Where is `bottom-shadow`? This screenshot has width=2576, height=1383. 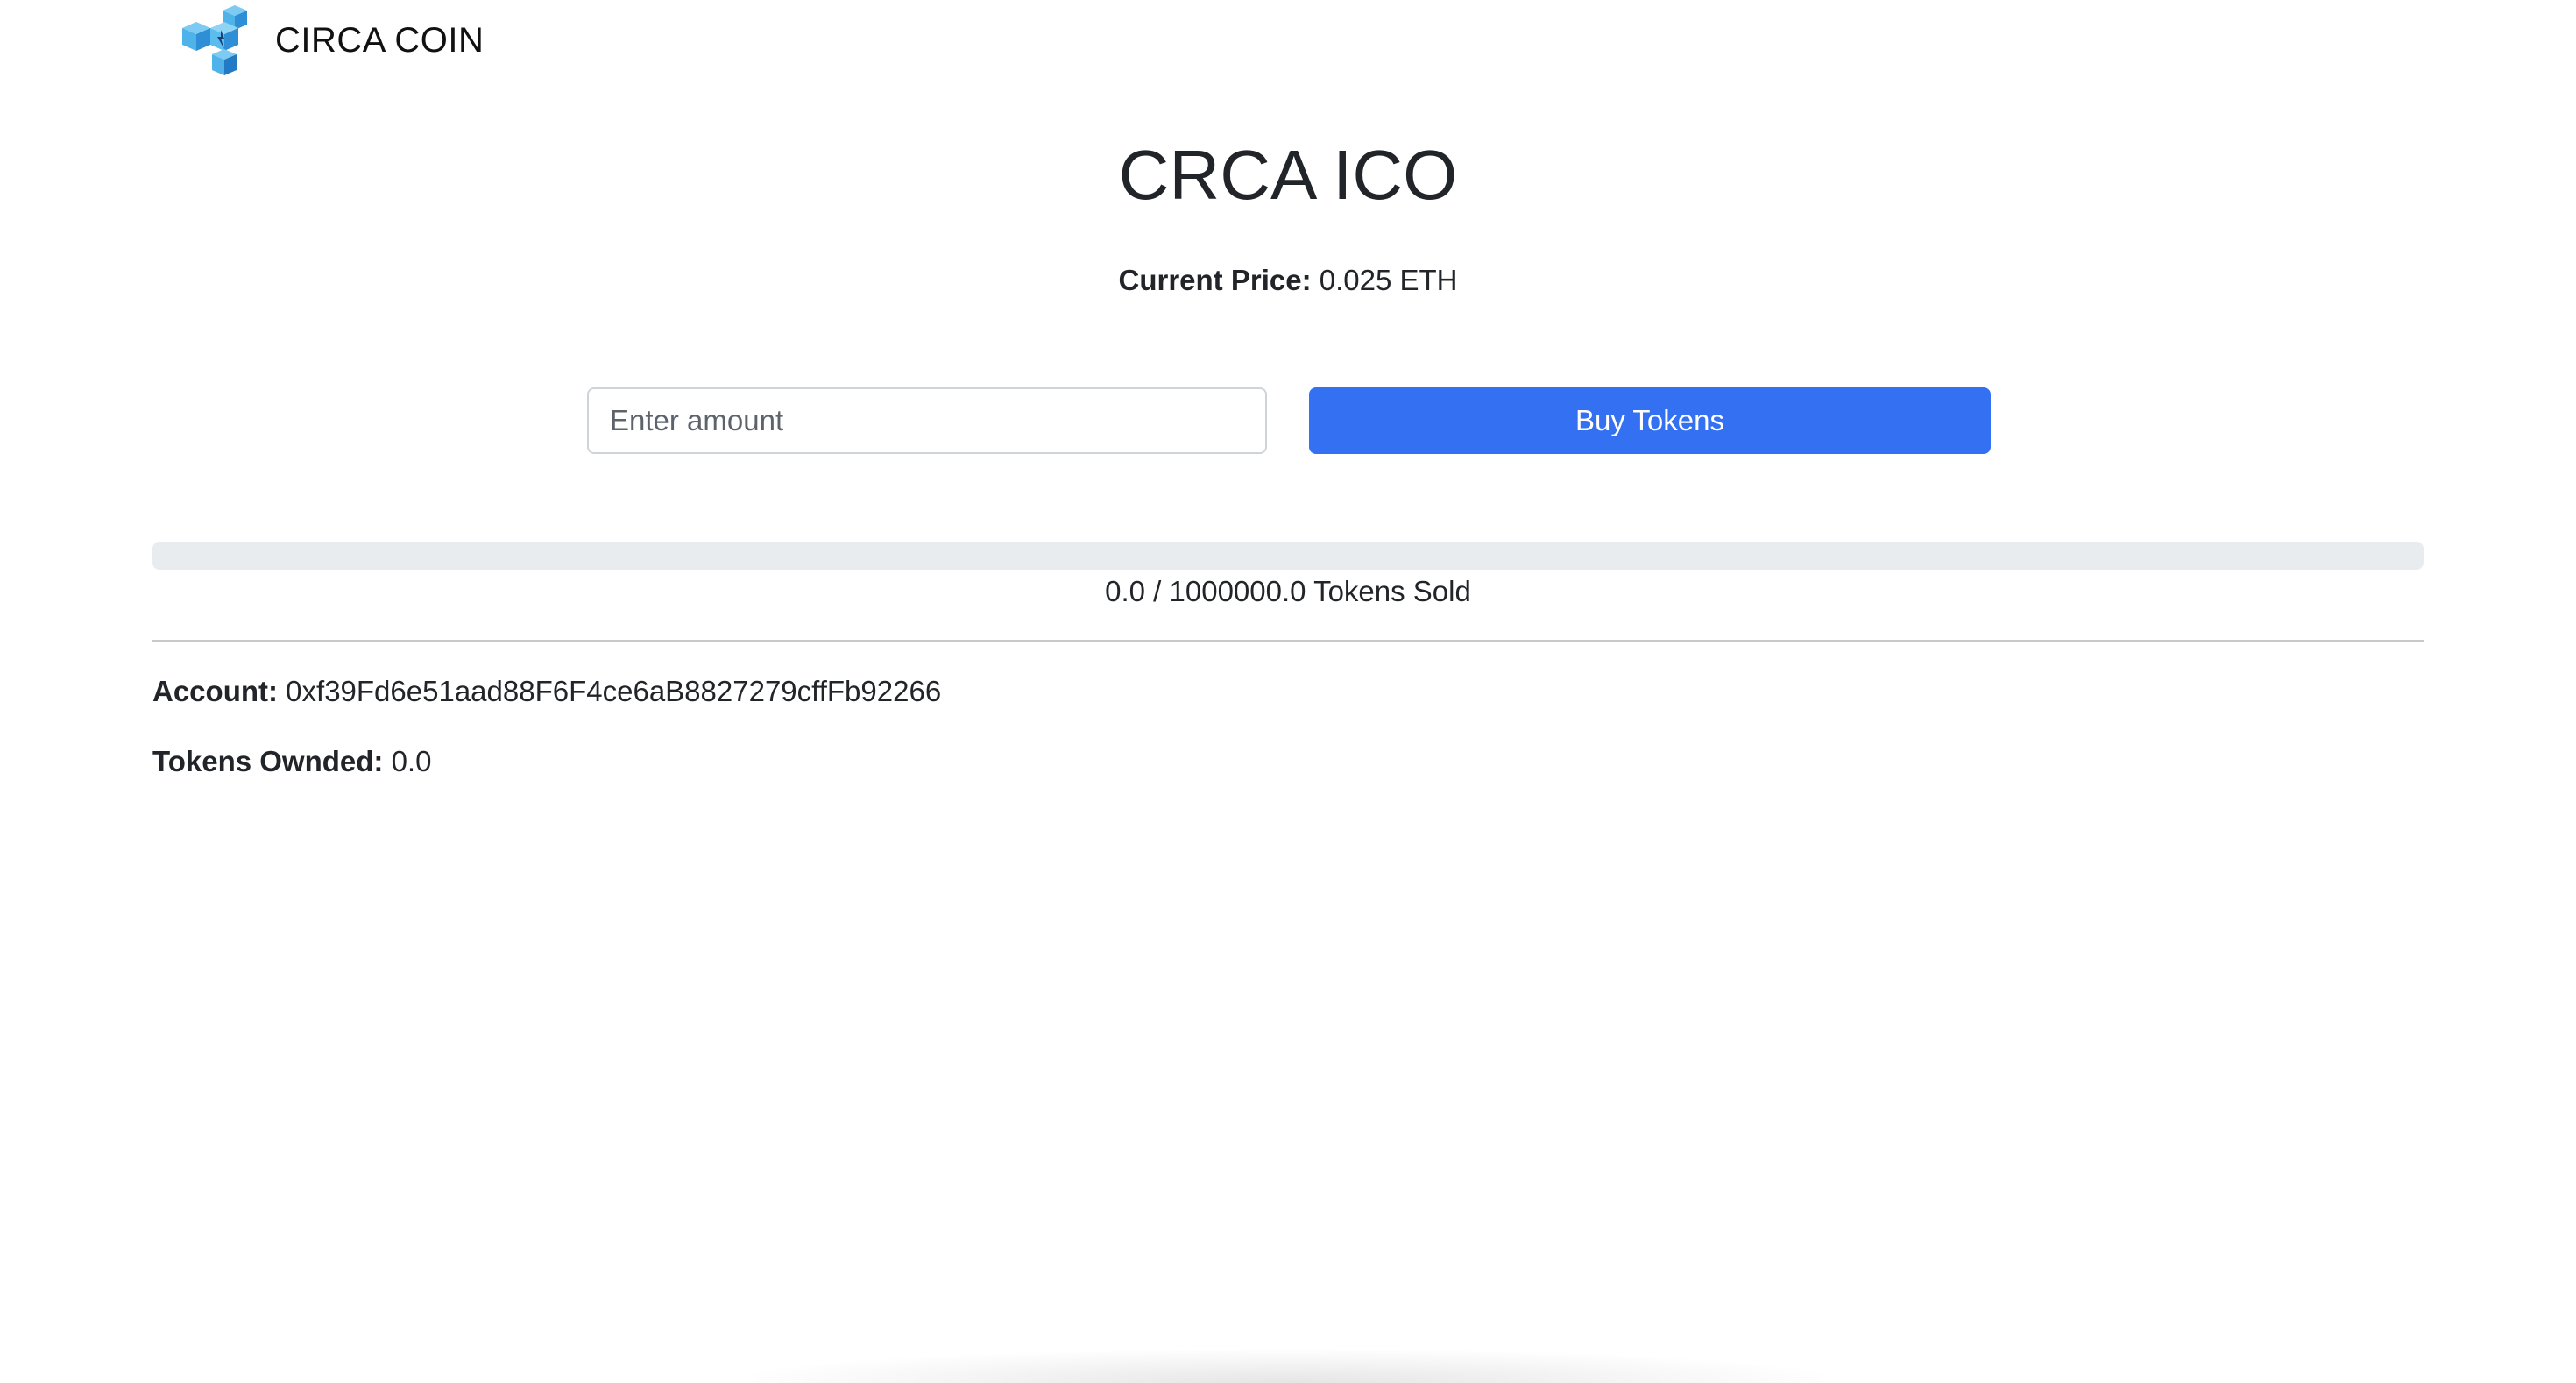 bottom-shadow is located at coordinates (1288, 1366).